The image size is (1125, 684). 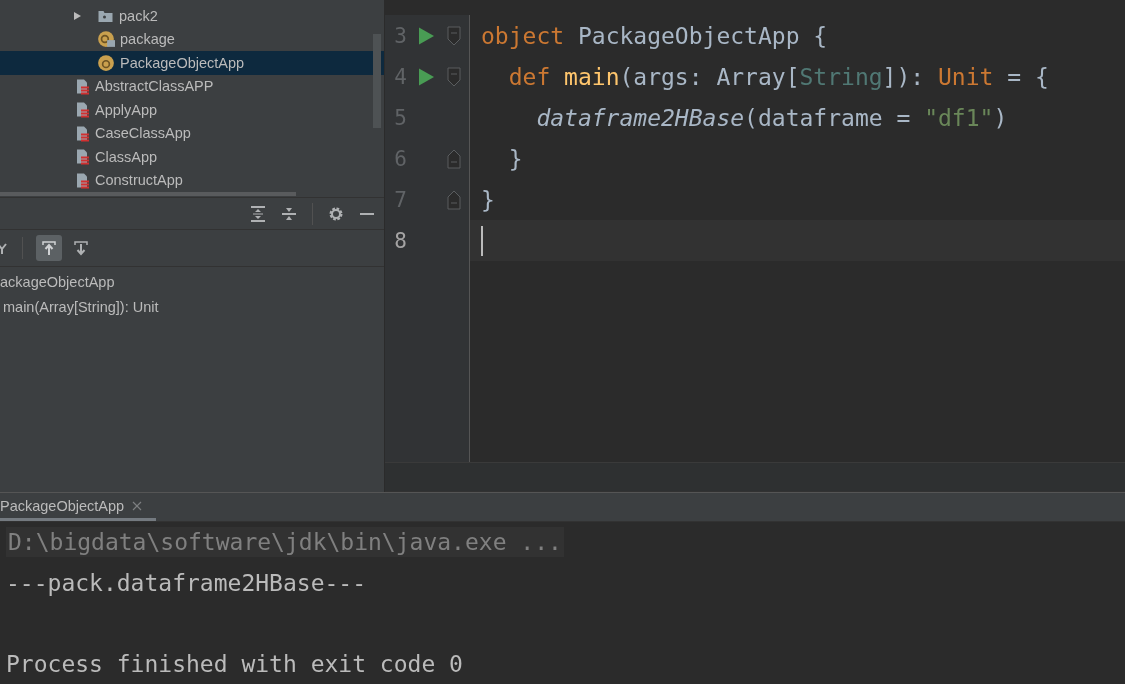 What do you see at coordinates (192, 282) in the screenshot?
I see `structure-item: ackageObjectApp` at bounding box center [192, 282].